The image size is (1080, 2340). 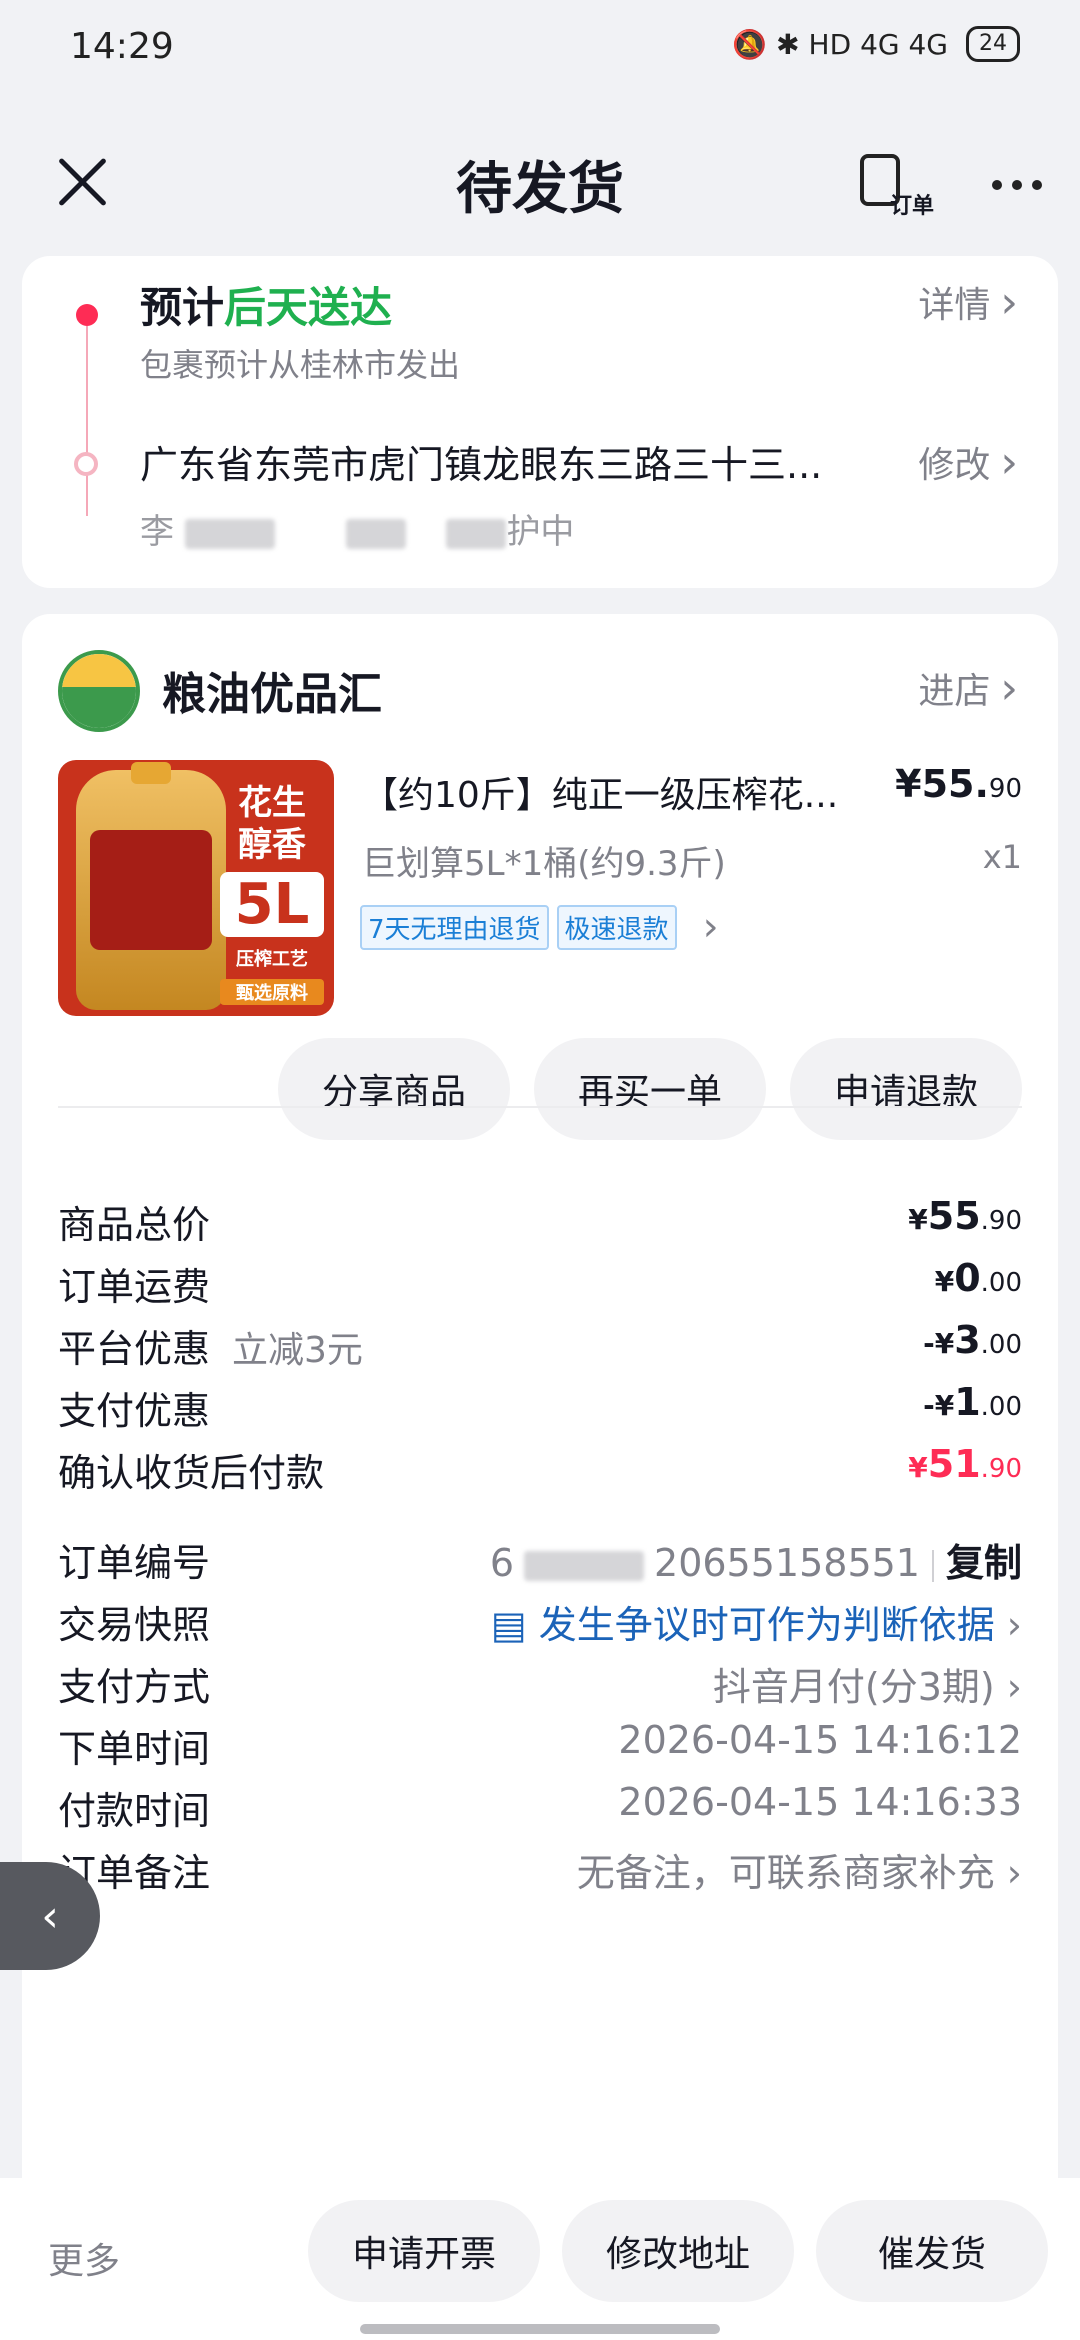 I want to click on service-badges: 7天无理由退货 极速退款 ›, so click(x=539, y=927).